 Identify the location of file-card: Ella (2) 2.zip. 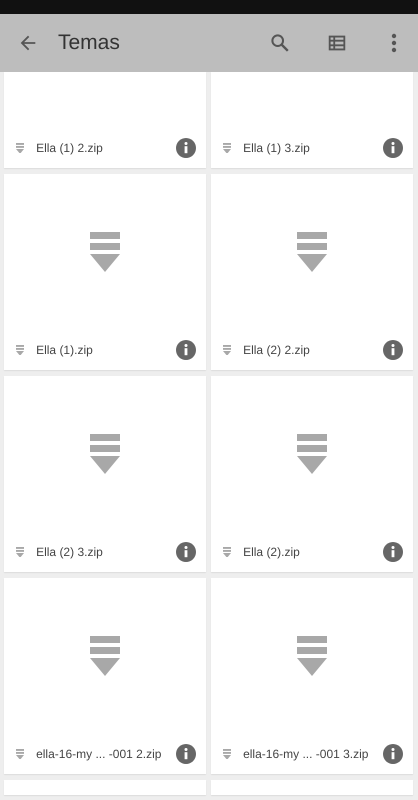
(312, 272).